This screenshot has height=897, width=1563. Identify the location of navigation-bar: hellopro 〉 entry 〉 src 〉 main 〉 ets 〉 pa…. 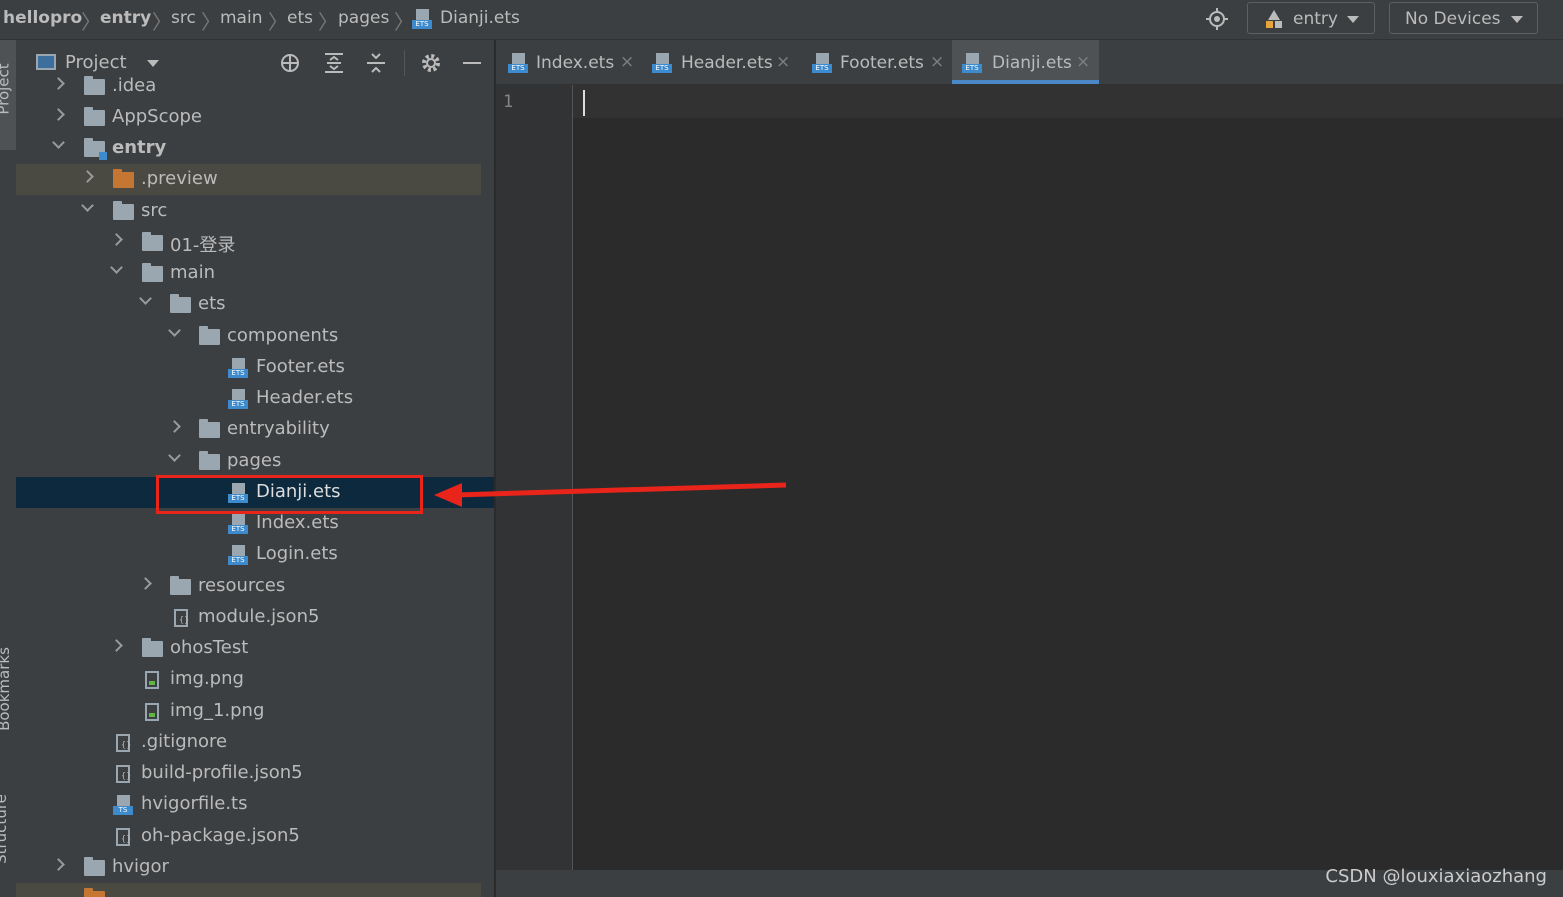
(781, 20).